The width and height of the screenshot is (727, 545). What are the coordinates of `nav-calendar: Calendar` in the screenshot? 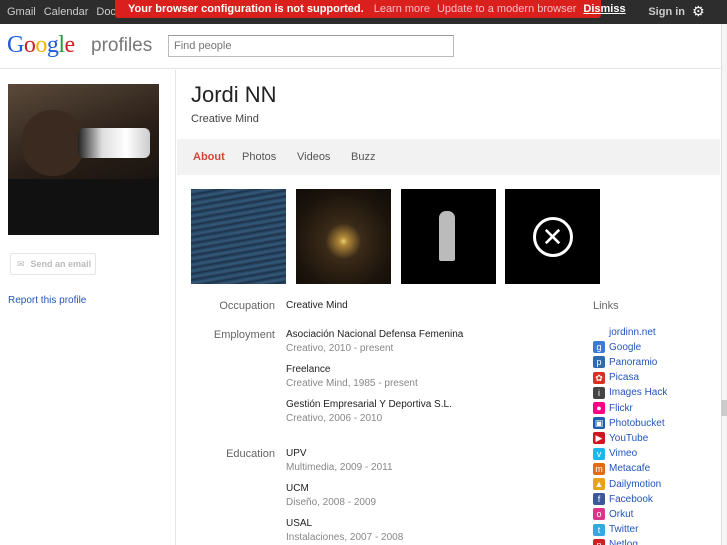 It's located at (66, 12).